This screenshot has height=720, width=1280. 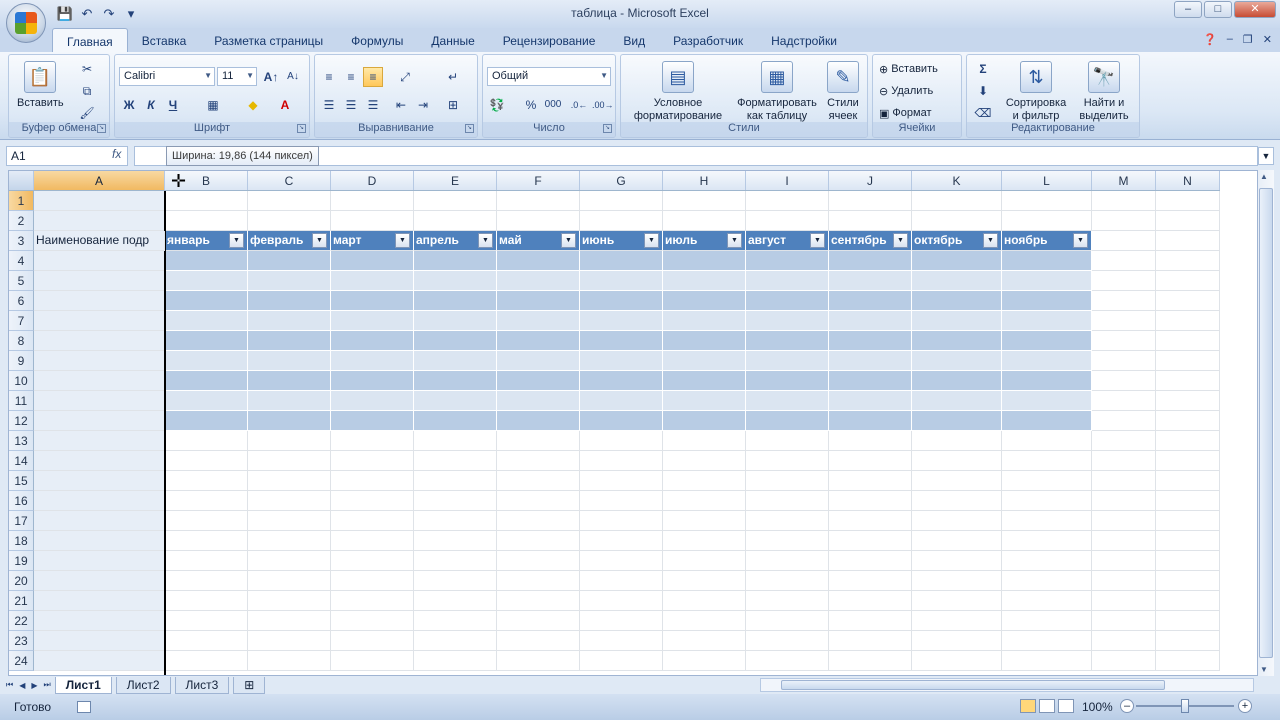 I want to click on row-header: 15, so click(x=21, y=481).